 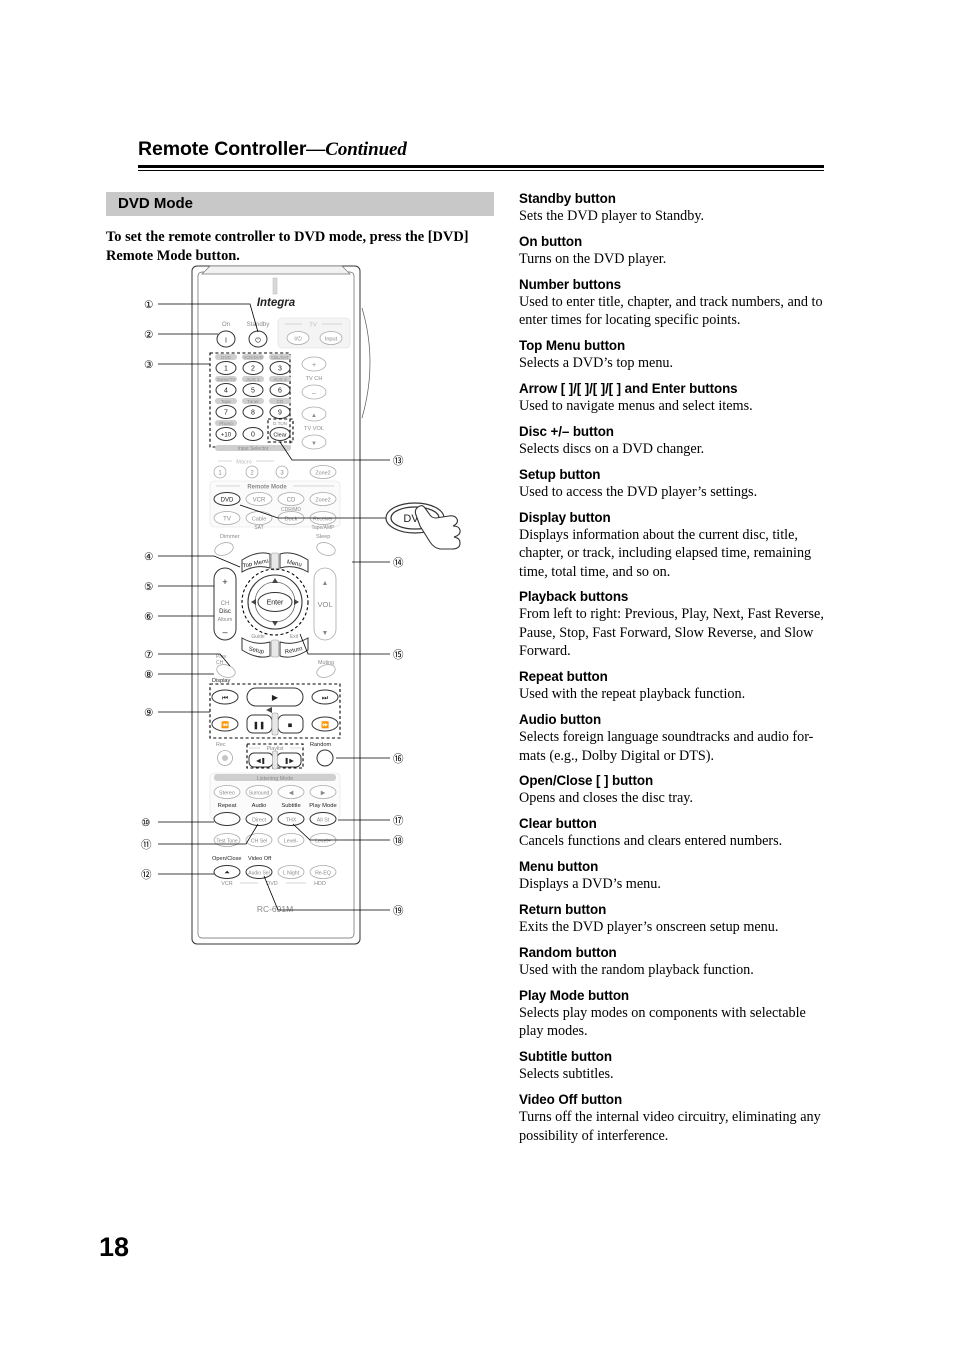 What do you see at coordinates (227, 819) in the screenshot?
I see `repeat-button` at bounding box center [227, 819].